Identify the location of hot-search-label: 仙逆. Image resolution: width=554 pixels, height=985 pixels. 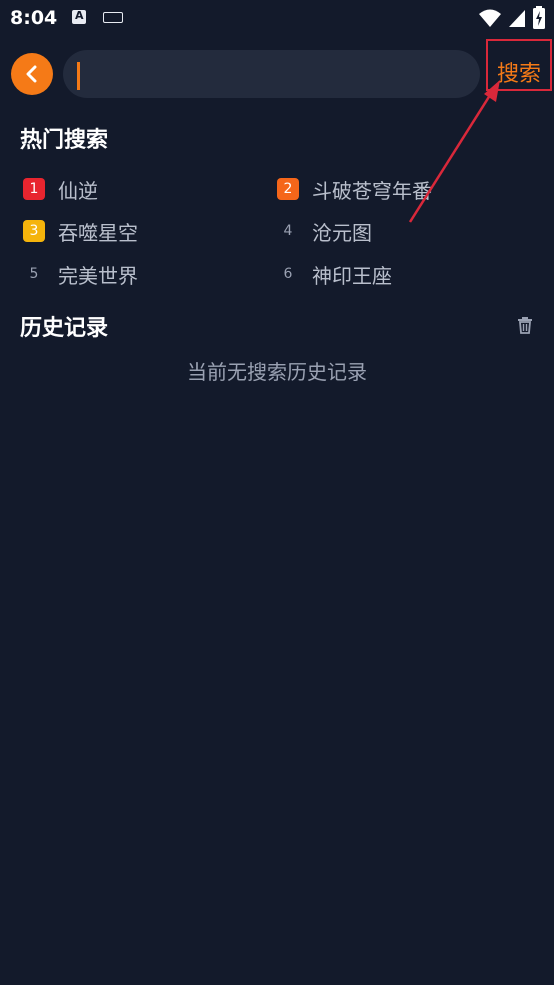
(78, 190).